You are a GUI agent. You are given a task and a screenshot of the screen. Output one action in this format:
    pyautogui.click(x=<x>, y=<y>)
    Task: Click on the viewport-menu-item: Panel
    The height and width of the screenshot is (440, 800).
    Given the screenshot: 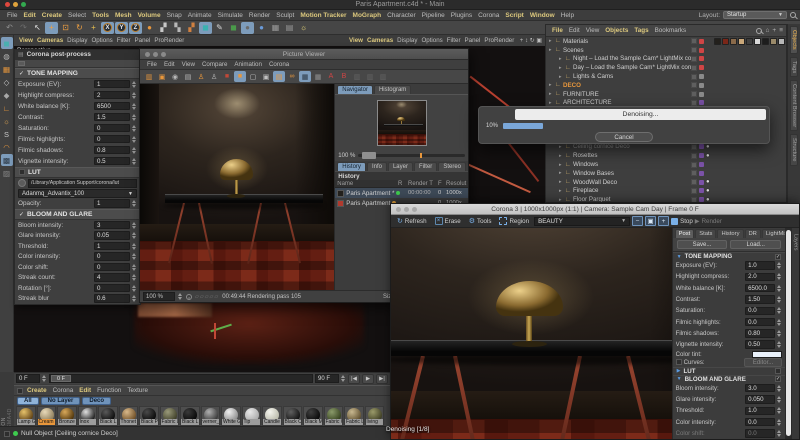 What is the action you would take?
    pyautogui.click(x=143, y=40)
    